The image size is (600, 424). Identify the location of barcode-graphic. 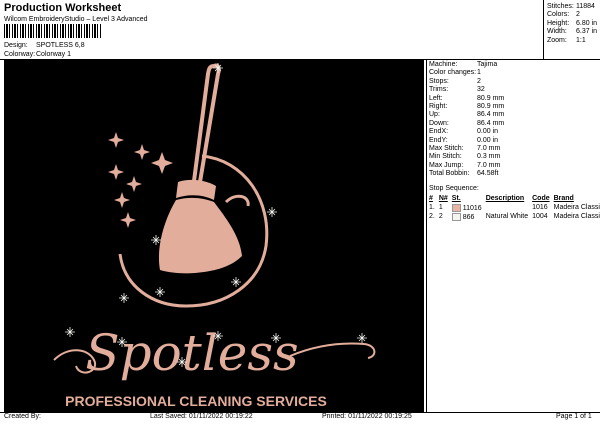
(53, 31).